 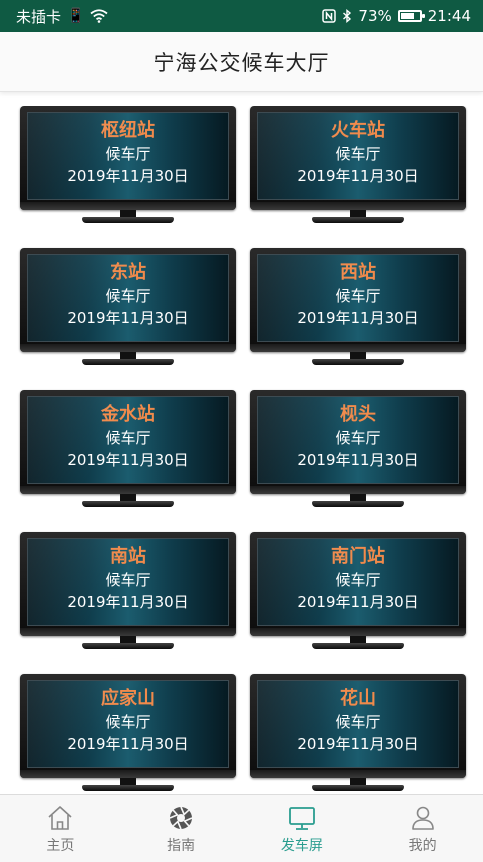 What do you see at coordinates (375, 16) in the screenshot?
I see `battery-percent: 73%` at bounding box center [375, 16].